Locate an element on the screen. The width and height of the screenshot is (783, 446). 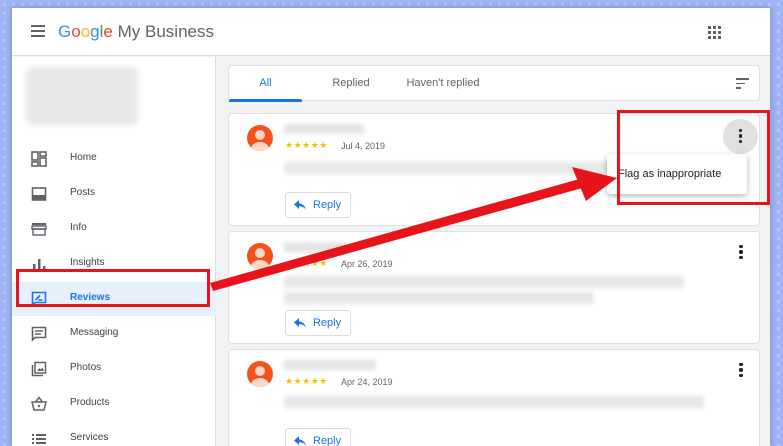
tab-all: All is located at coordinates (265, 84).